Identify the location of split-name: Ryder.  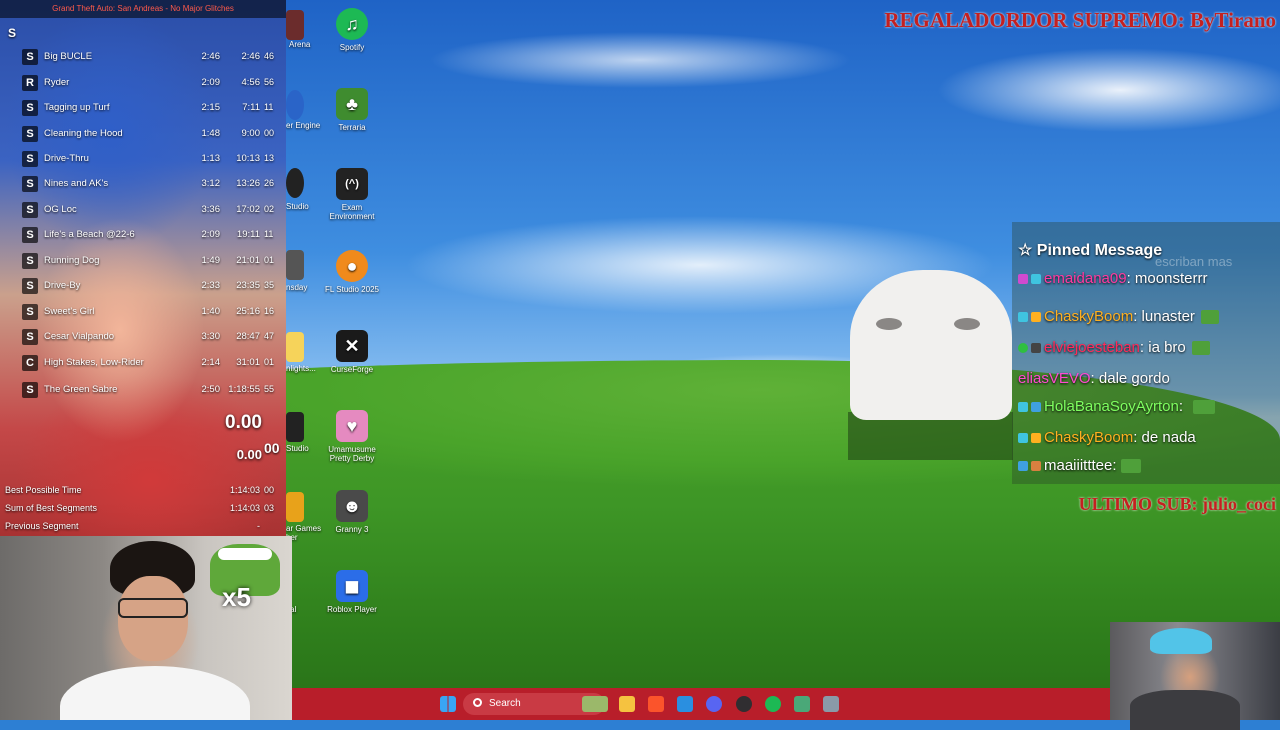
(57, 82).